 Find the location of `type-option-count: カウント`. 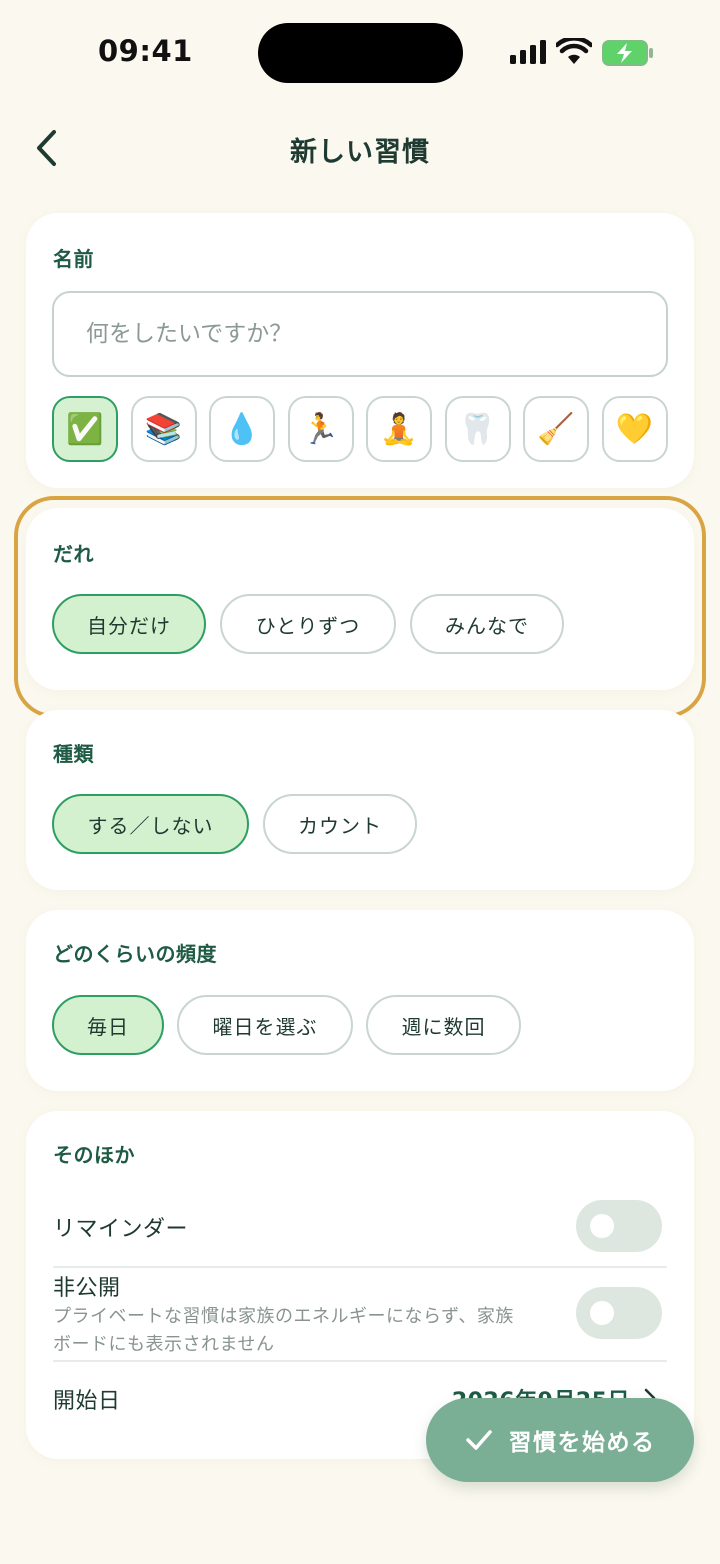

type-option-count: カウント is located at coordinates (340, 824).